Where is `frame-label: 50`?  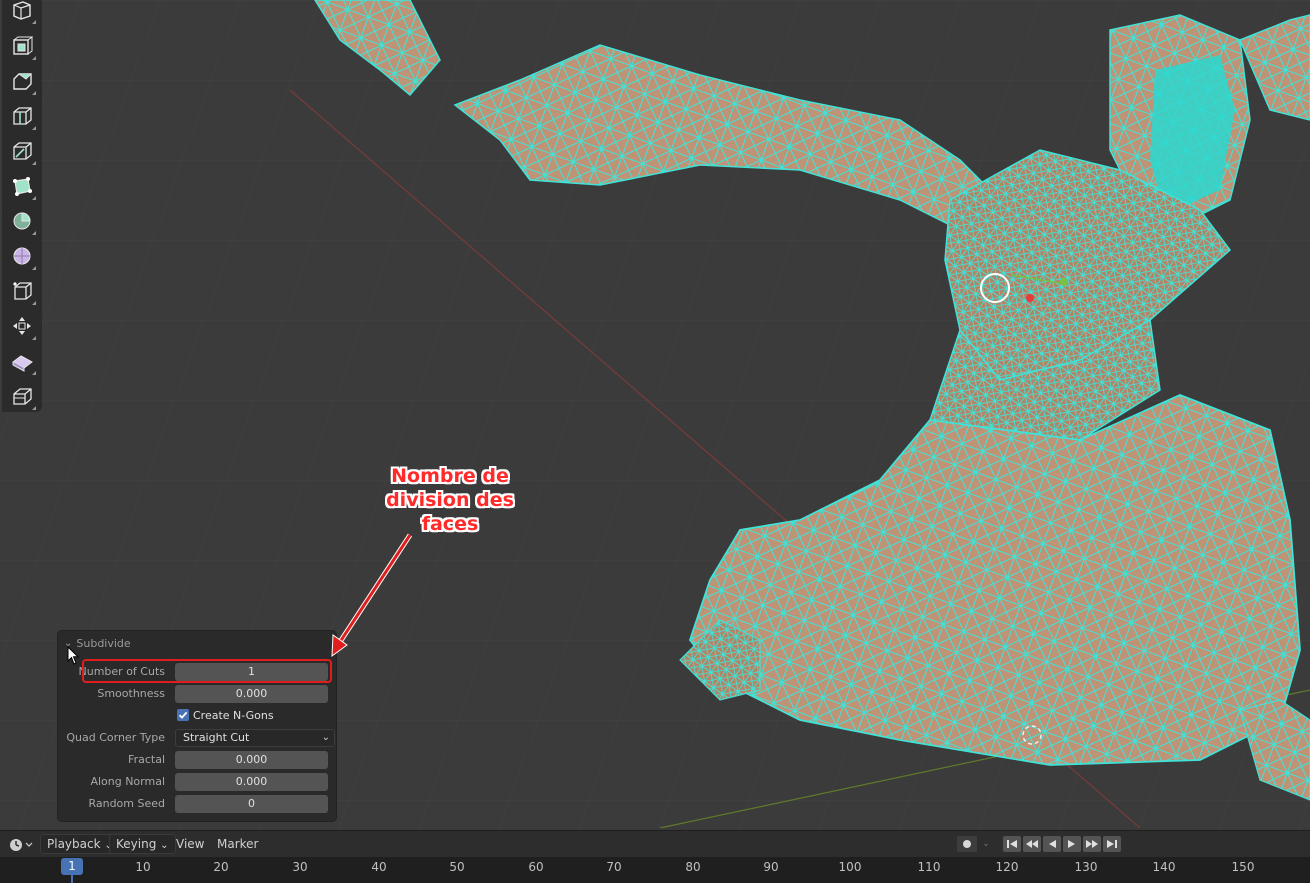 frame-label: 50 is located at coordinates (457, 867).